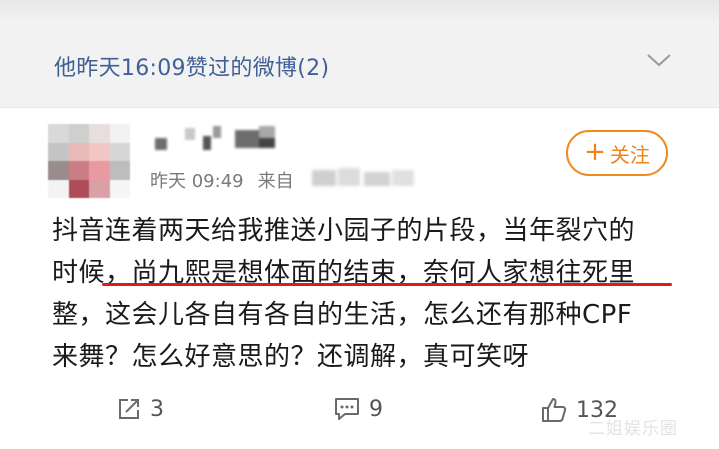  Describe the element at coordinates (295, 139) in the screenshot. I see `author-name-pixelation` at that location.